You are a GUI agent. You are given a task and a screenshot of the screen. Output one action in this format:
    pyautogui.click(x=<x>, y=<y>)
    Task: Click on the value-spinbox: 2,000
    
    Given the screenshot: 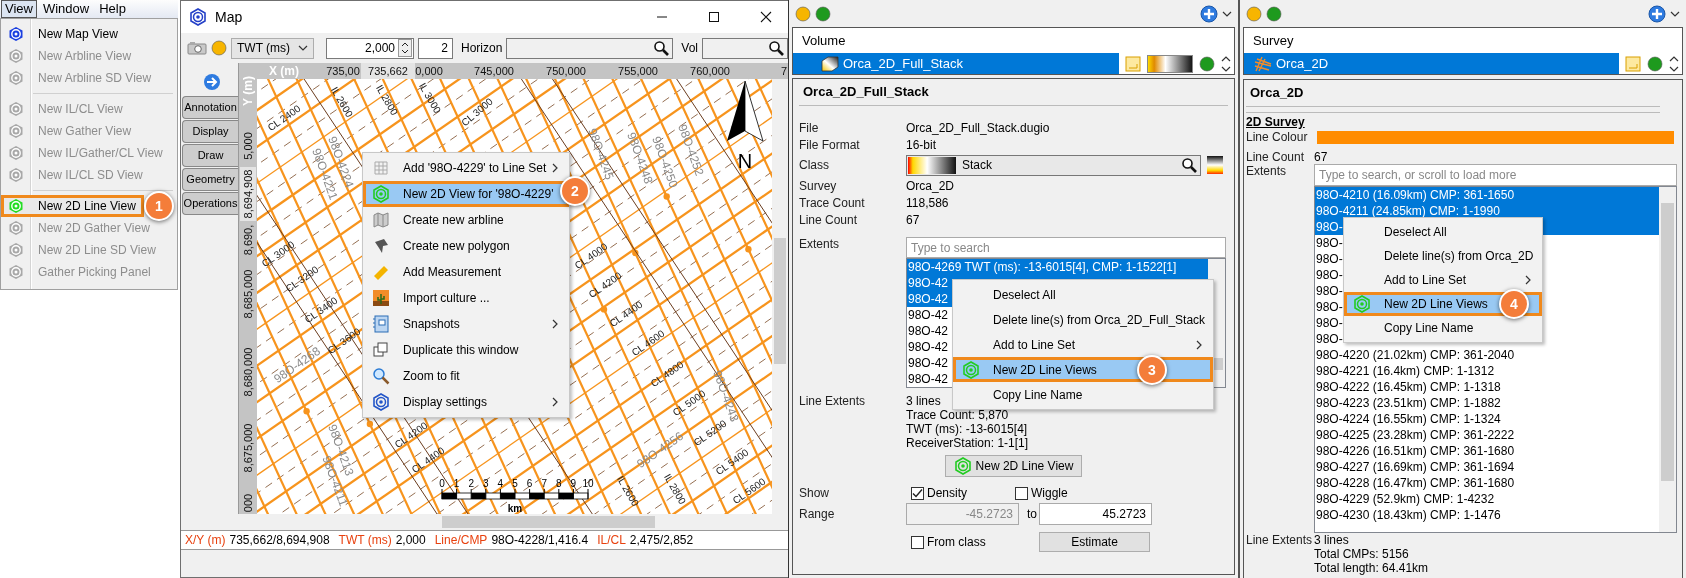 What is the action you would take?
    pyautogui.click(x=370, y=48)
    